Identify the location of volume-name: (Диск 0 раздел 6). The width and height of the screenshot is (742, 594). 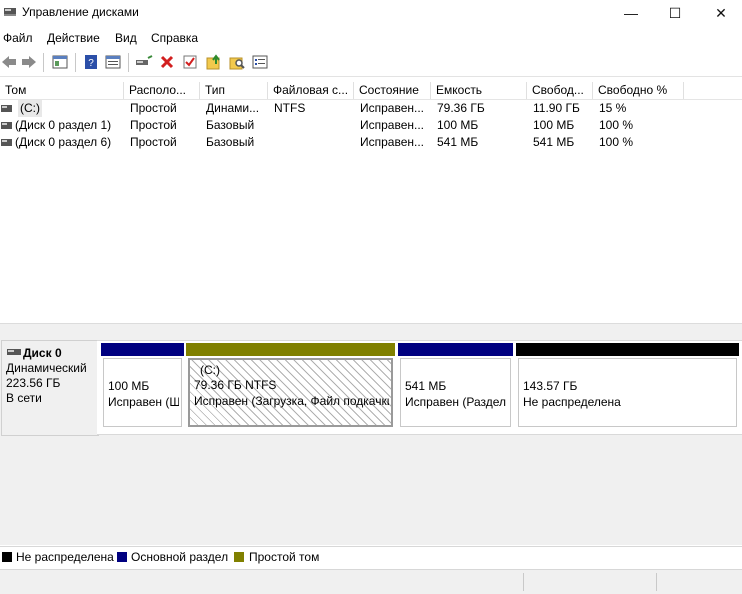
(63, 142).